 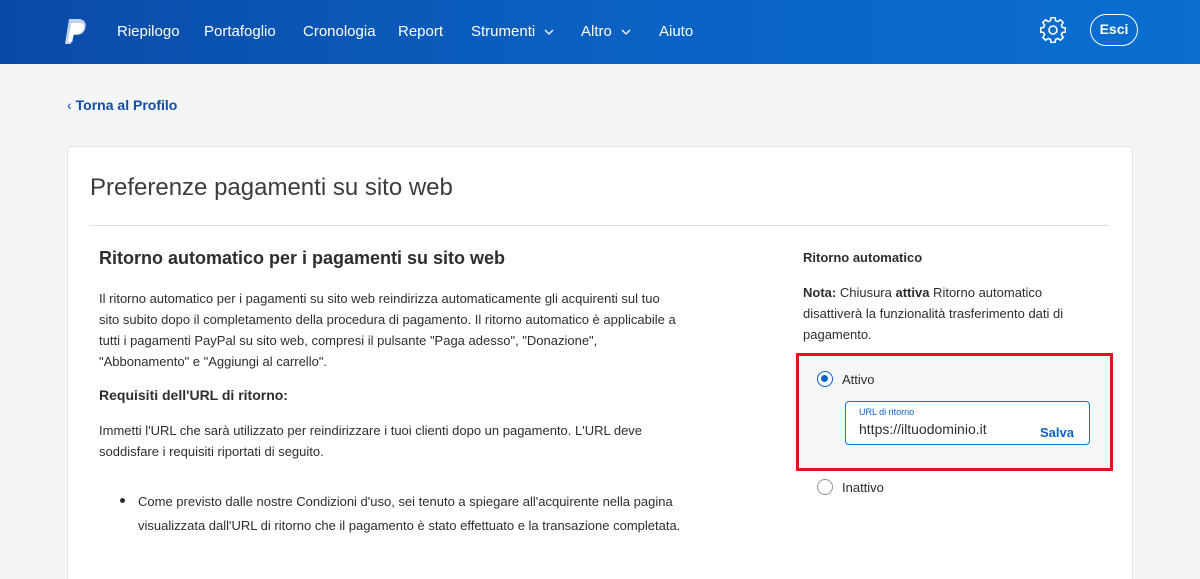 I want to click on nav-report: Report, so click(x=420, y=32).